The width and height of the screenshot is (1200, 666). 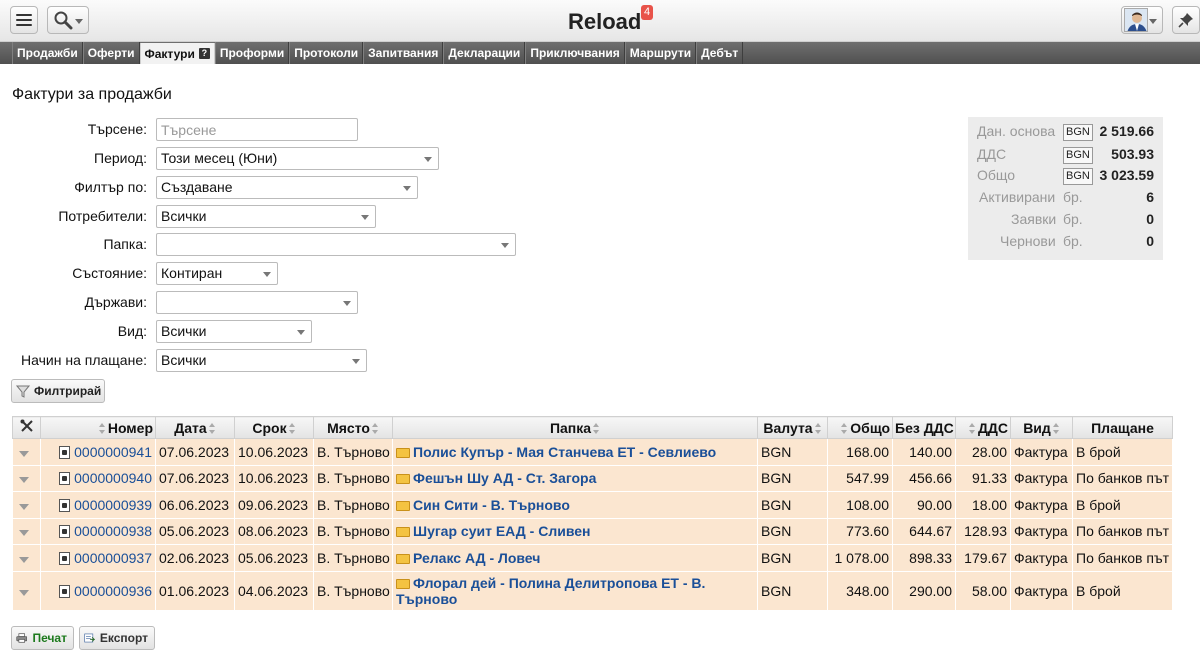 I want to click on total-cell: 348.00, so click(x=860, y=590).